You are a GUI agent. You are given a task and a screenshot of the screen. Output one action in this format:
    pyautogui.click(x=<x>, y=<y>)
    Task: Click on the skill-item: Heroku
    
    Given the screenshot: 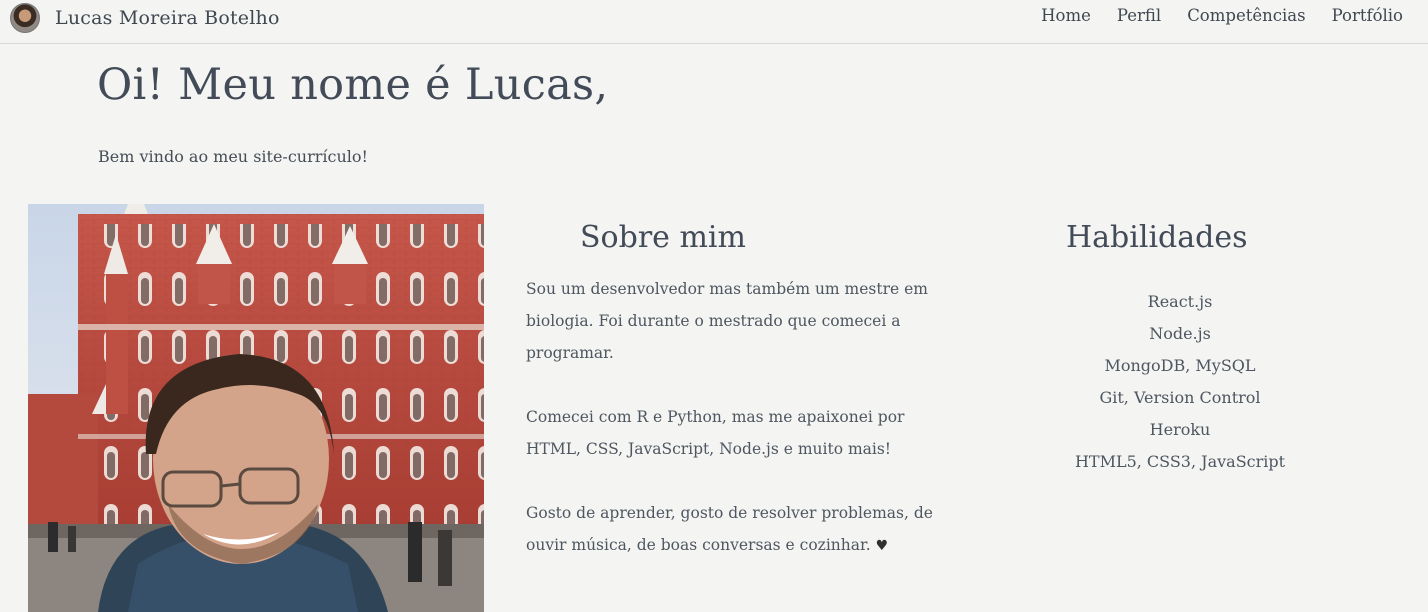 What is the action you would take?
    pyautogui.click(x=1180, y=429)
    